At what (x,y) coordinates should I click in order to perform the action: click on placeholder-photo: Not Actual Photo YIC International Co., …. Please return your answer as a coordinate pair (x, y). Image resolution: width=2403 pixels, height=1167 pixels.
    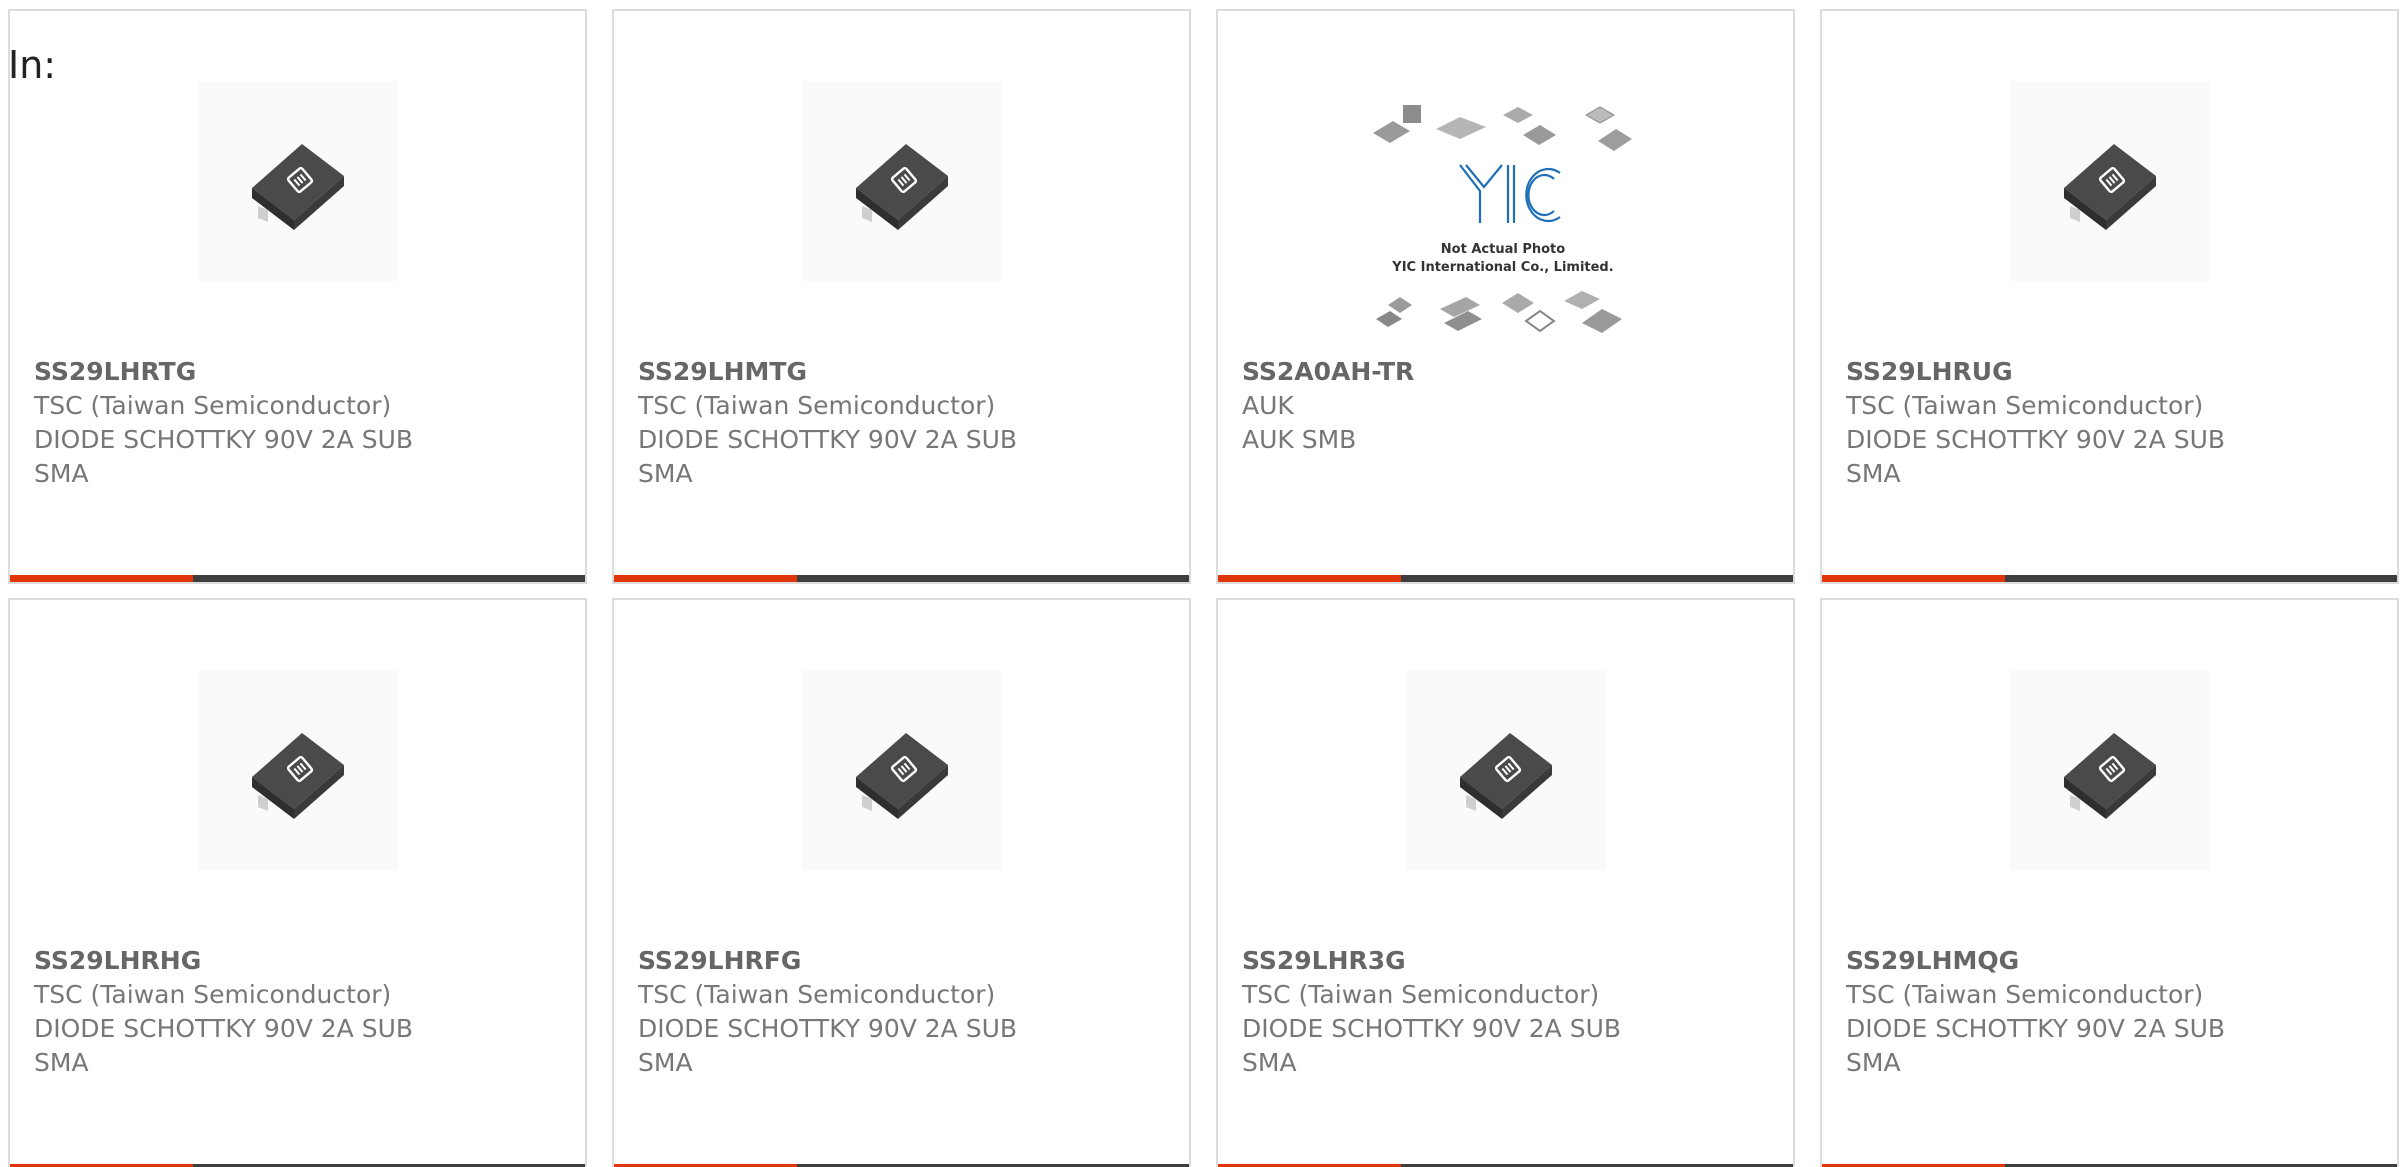
    Looking at the image, I should click on (1502, 219).